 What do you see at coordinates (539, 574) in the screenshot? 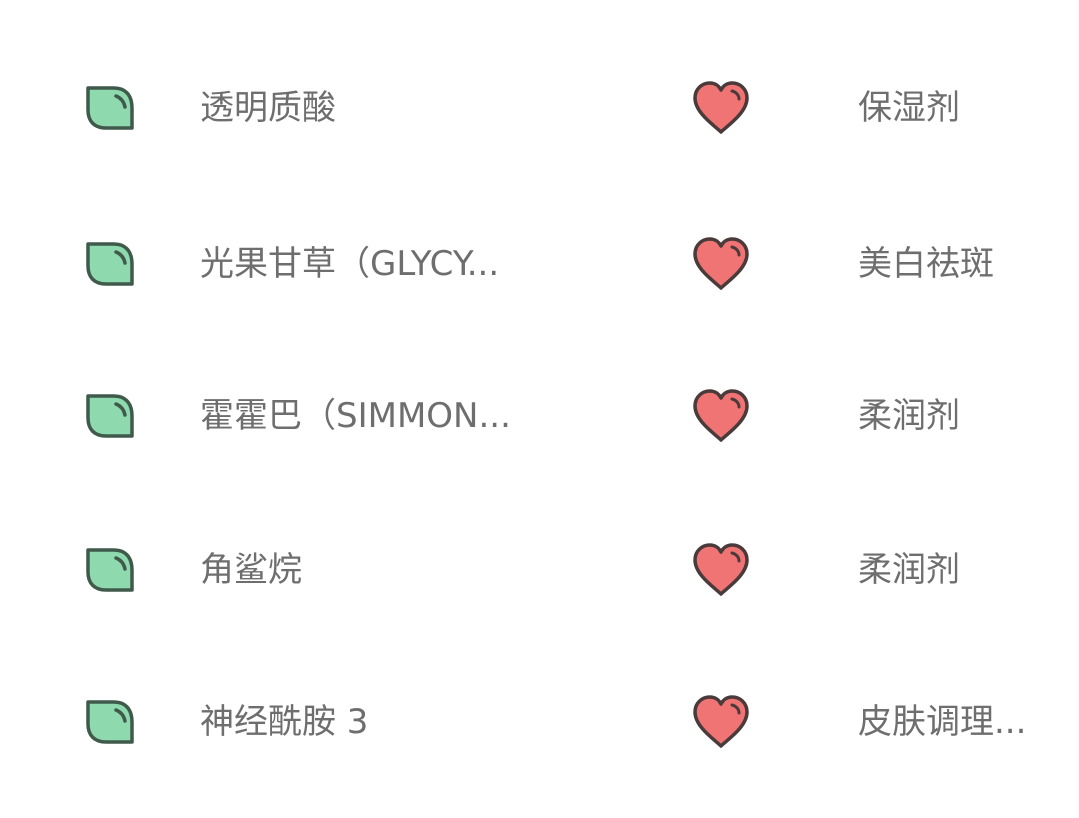
I see `ingredient-row: 角鲨烷 柔润剂` at bounding box center [539, 574].